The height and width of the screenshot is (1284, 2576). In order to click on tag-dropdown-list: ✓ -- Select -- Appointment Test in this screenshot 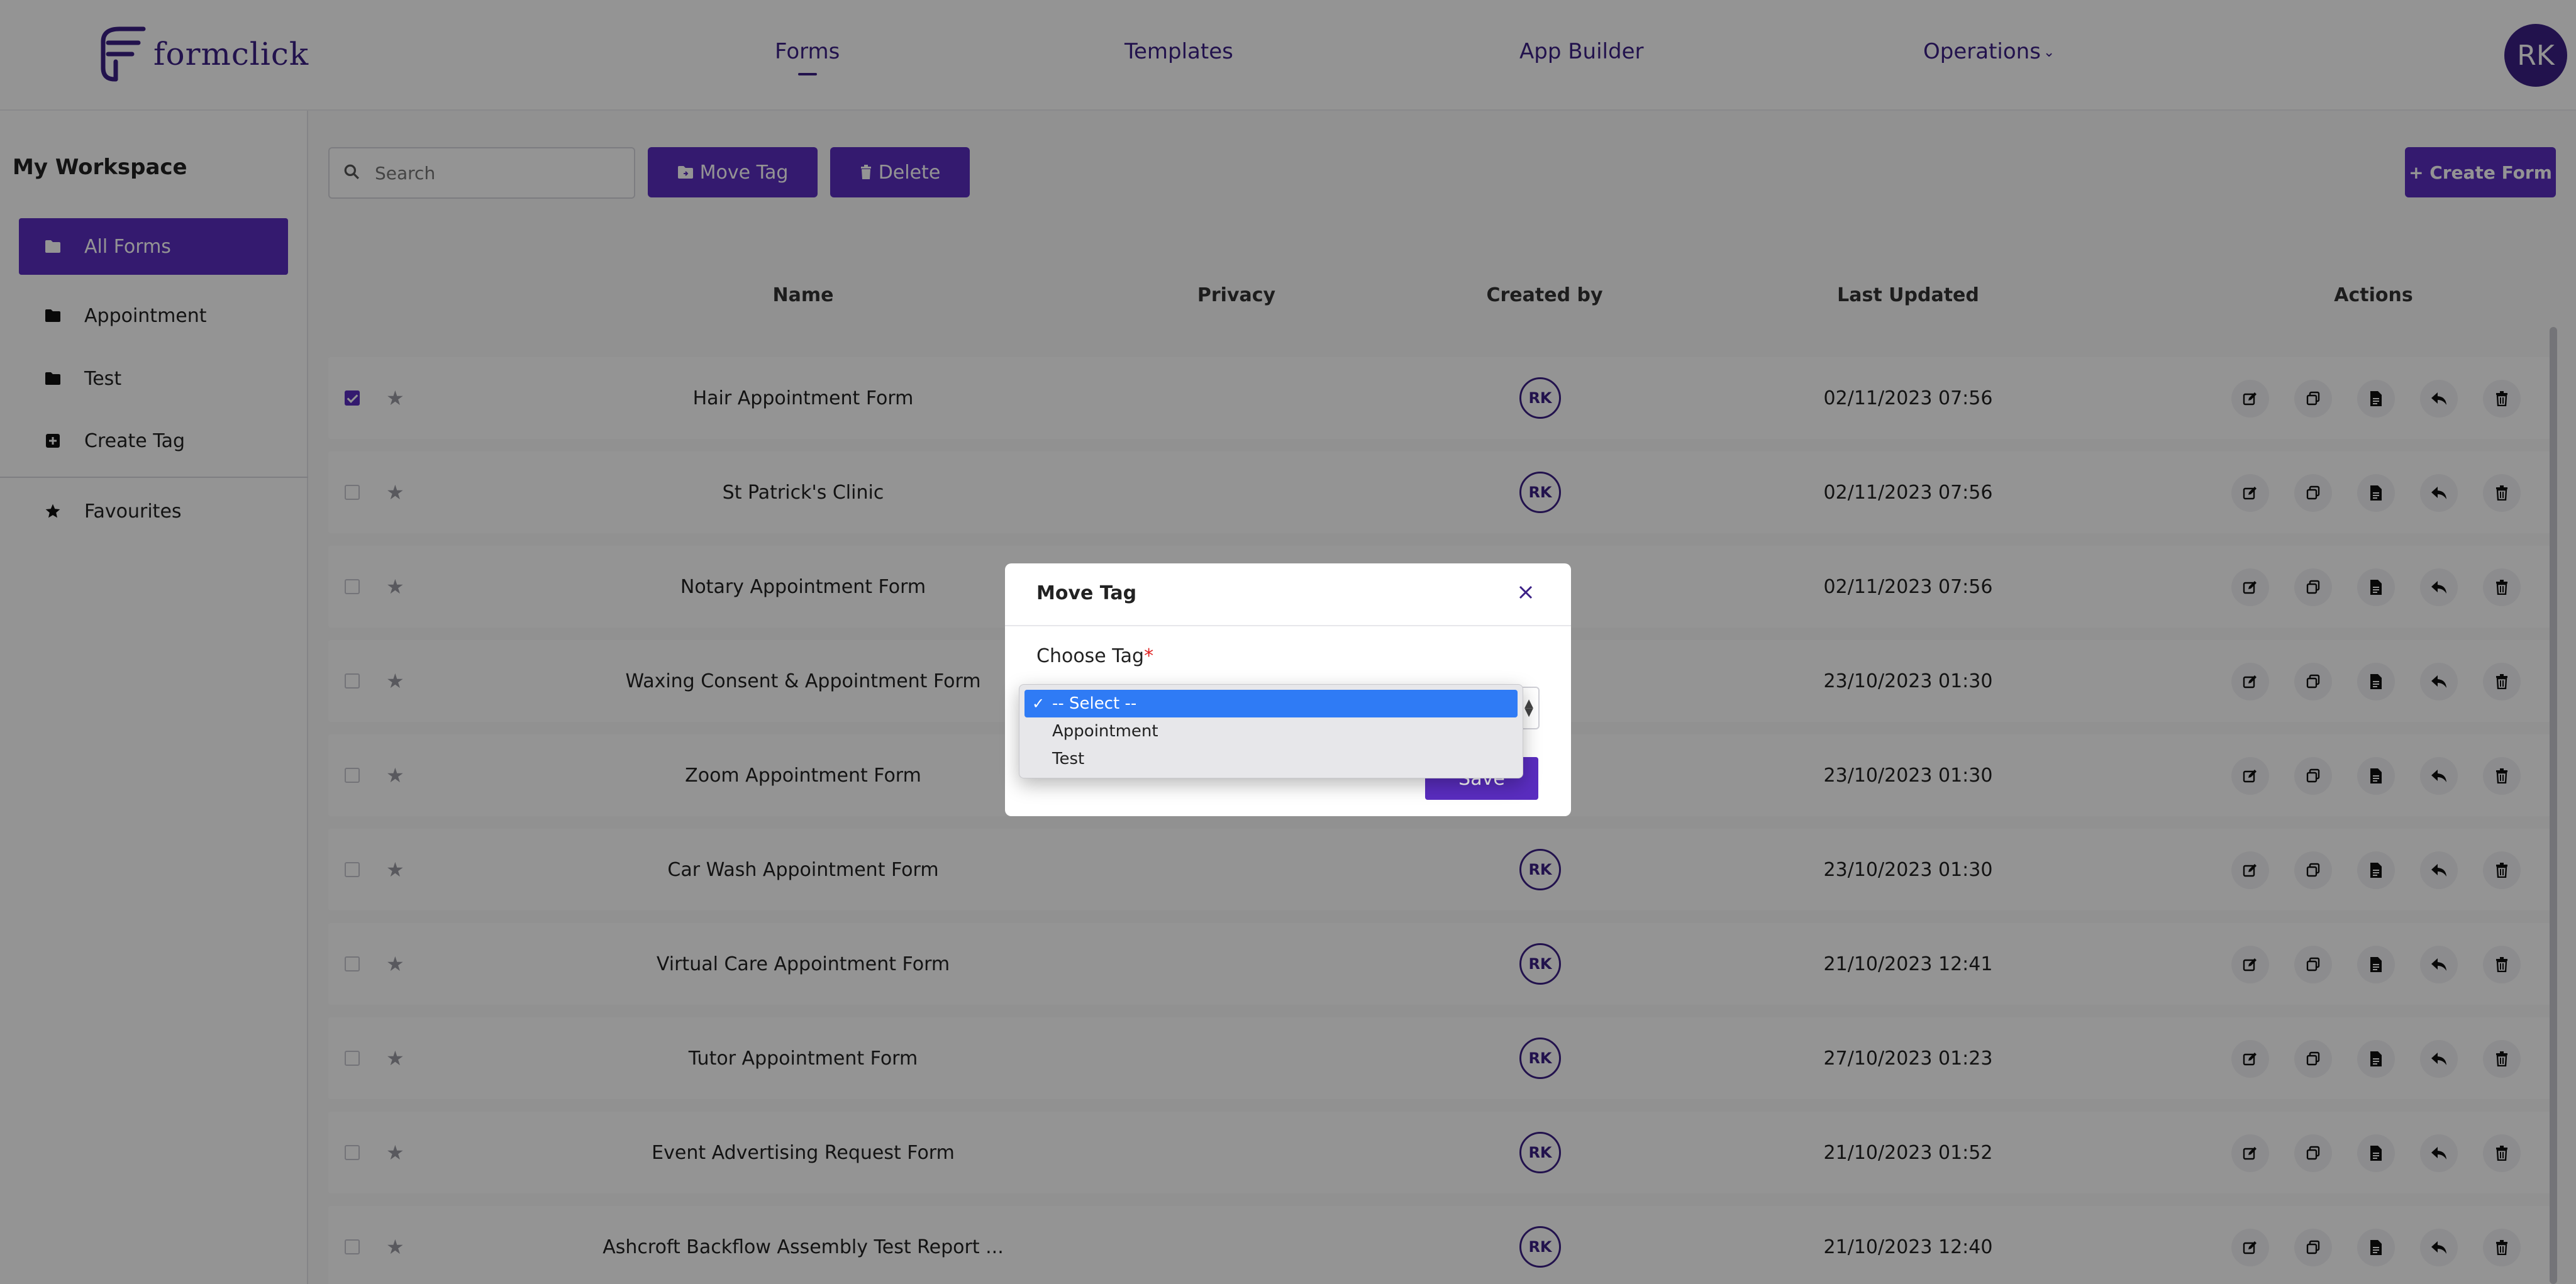, I will do `click(1271, 731)`.